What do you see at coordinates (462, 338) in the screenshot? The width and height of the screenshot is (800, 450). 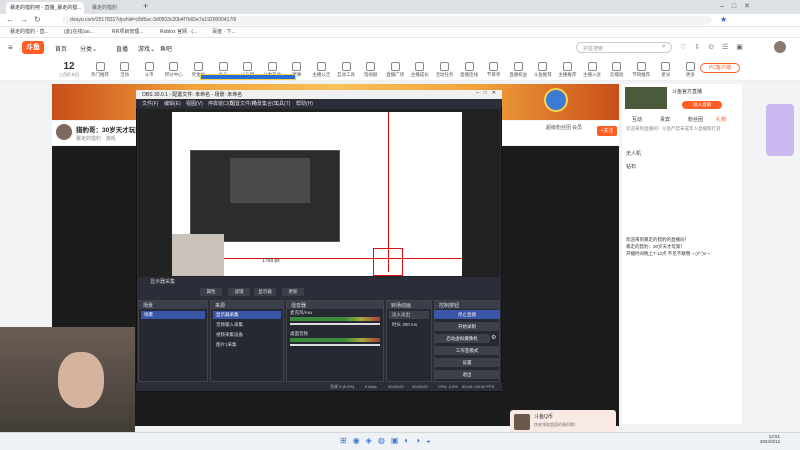 I see `virtual-camera-button: 启动虚拟摄像机` at bounding box center [462, 338].